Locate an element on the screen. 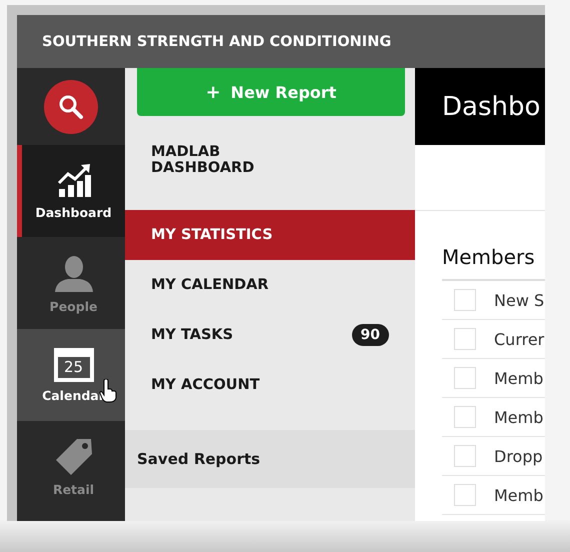 This screenshot has height=552, width=570. row-label: New S is located at coordinates (519, 300).